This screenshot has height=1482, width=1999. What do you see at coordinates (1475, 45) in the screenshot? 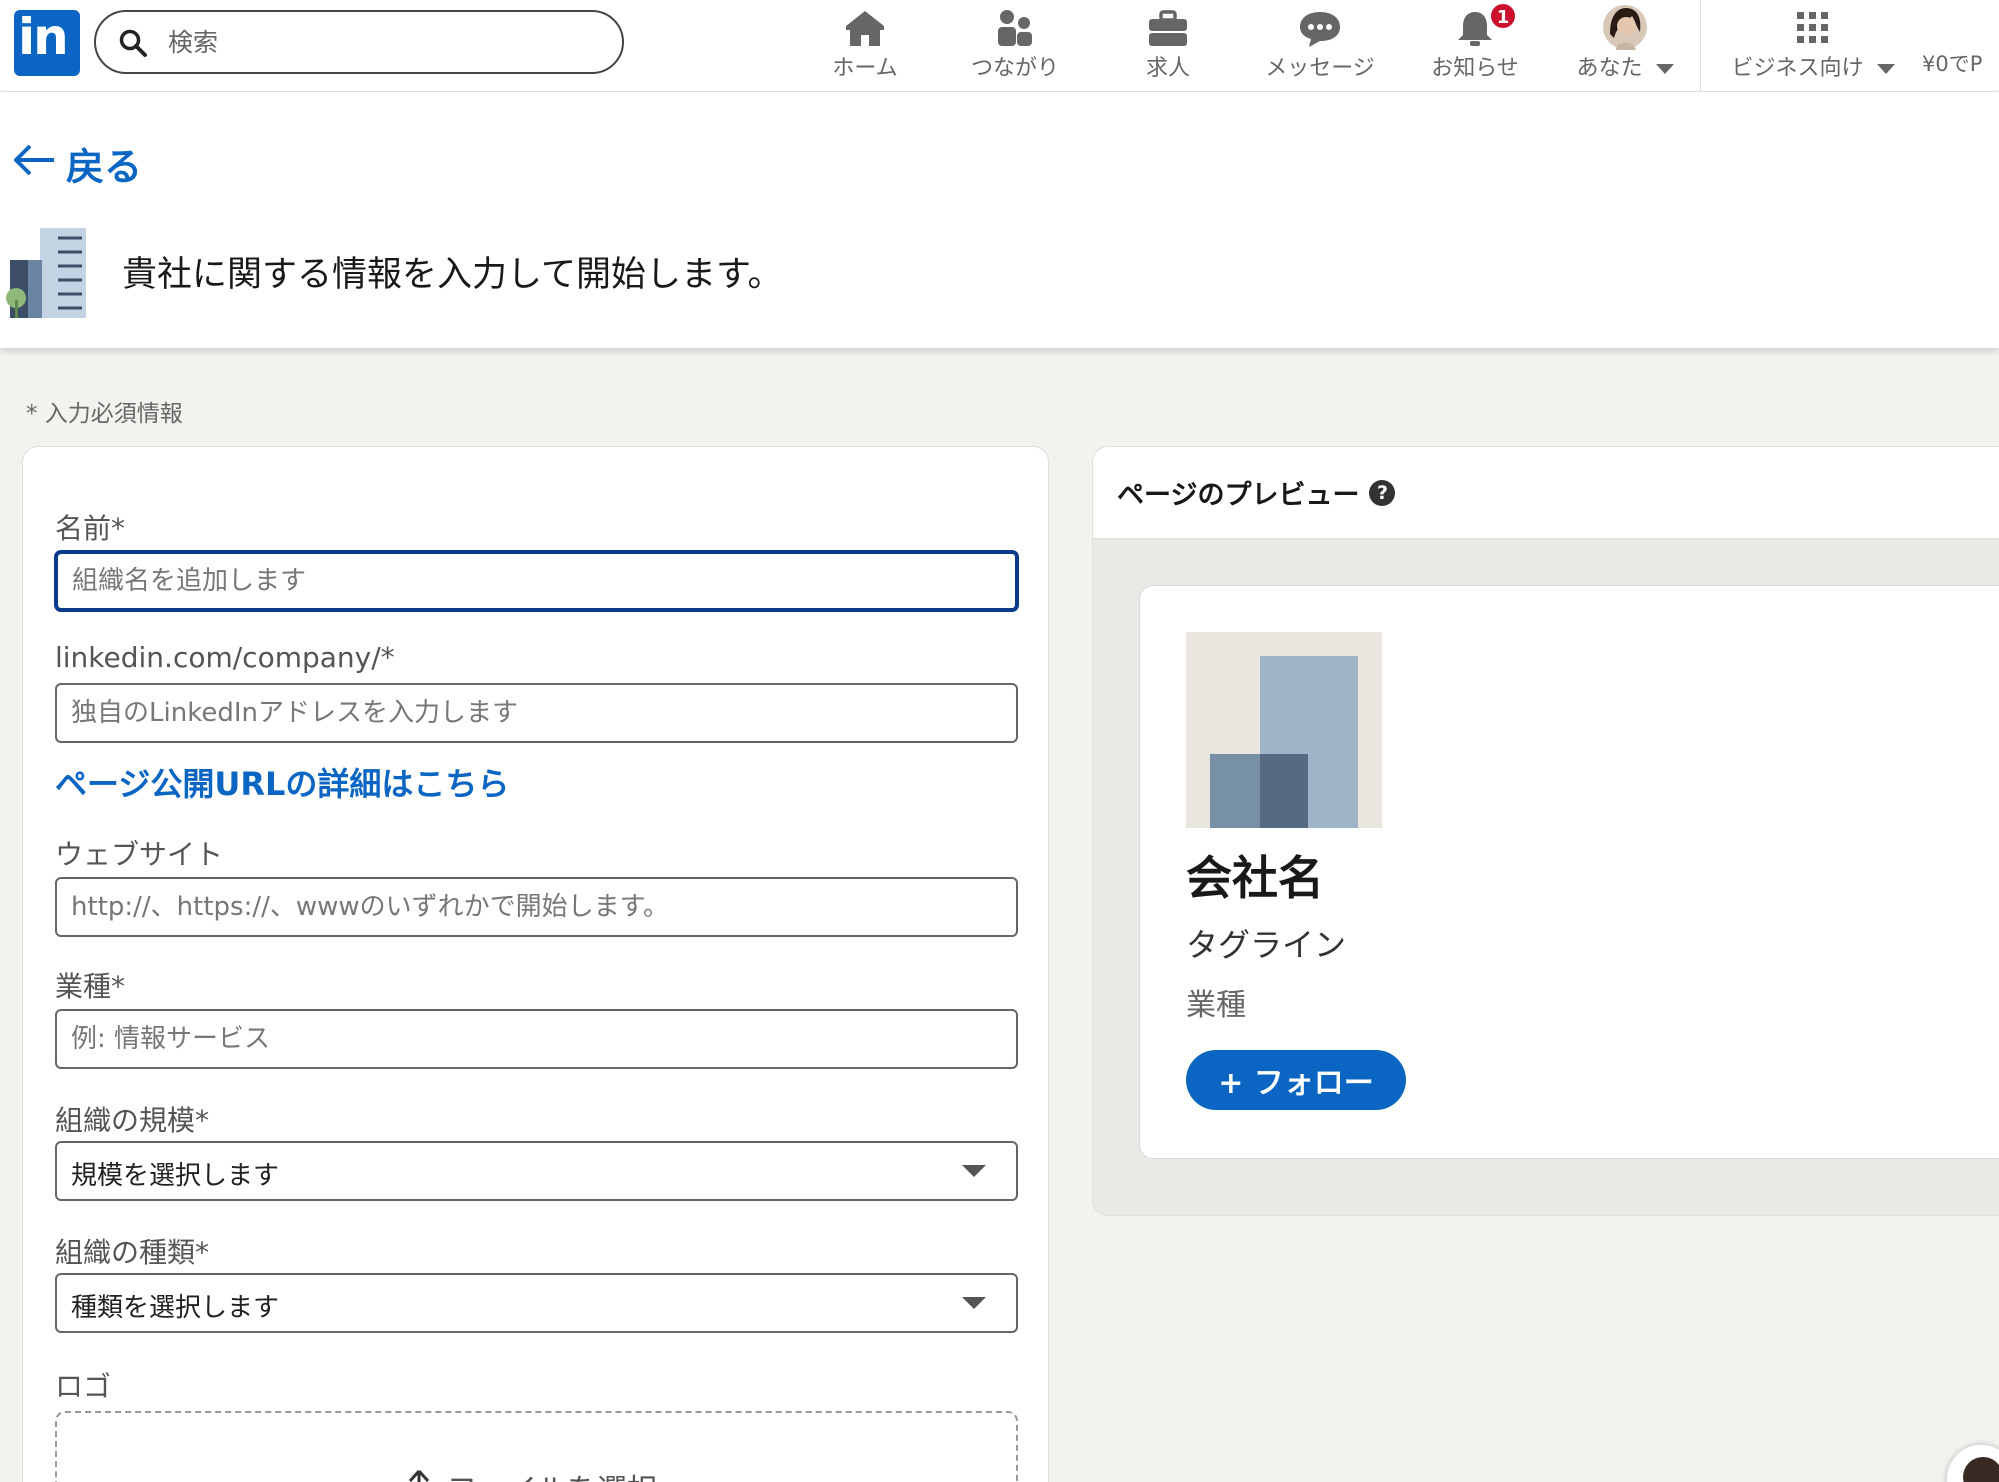
I see `nav-item-notifications: 1 お知らせ` at bounding box center [1475, 45].